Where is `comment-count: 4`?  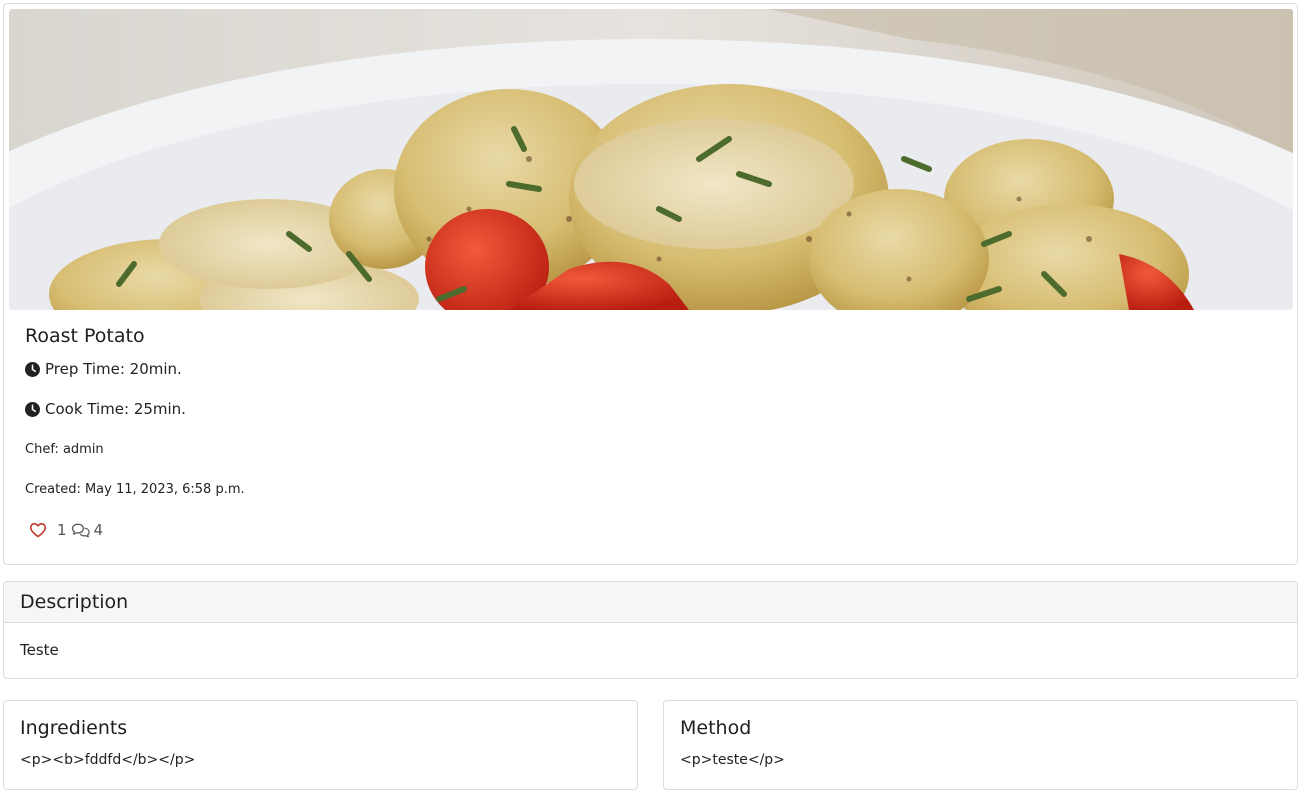
comment-count: 4 is located at coordinates (98, 530).